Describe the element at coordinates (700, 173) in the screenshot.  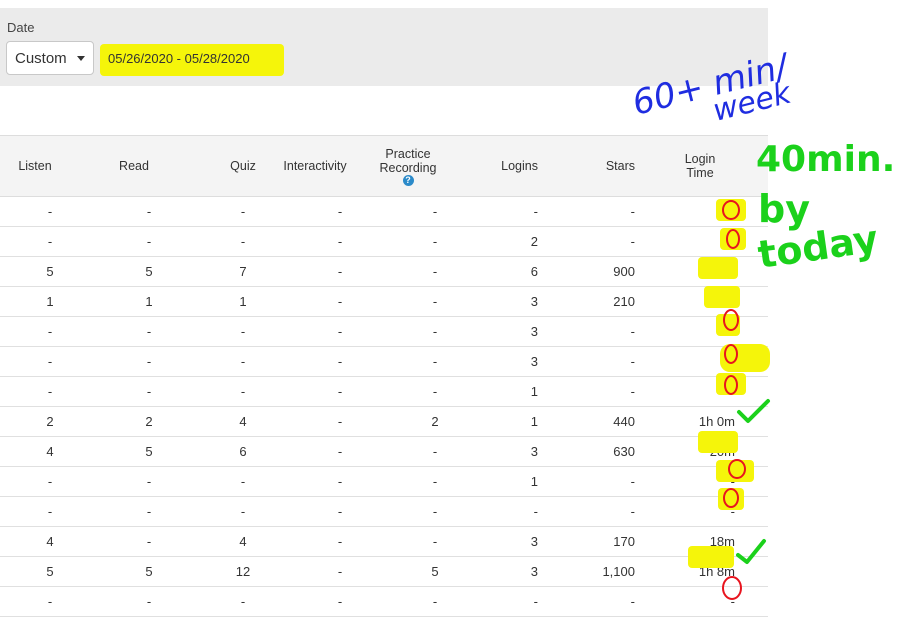
I see `col-header-login-line2: Time` at that location.